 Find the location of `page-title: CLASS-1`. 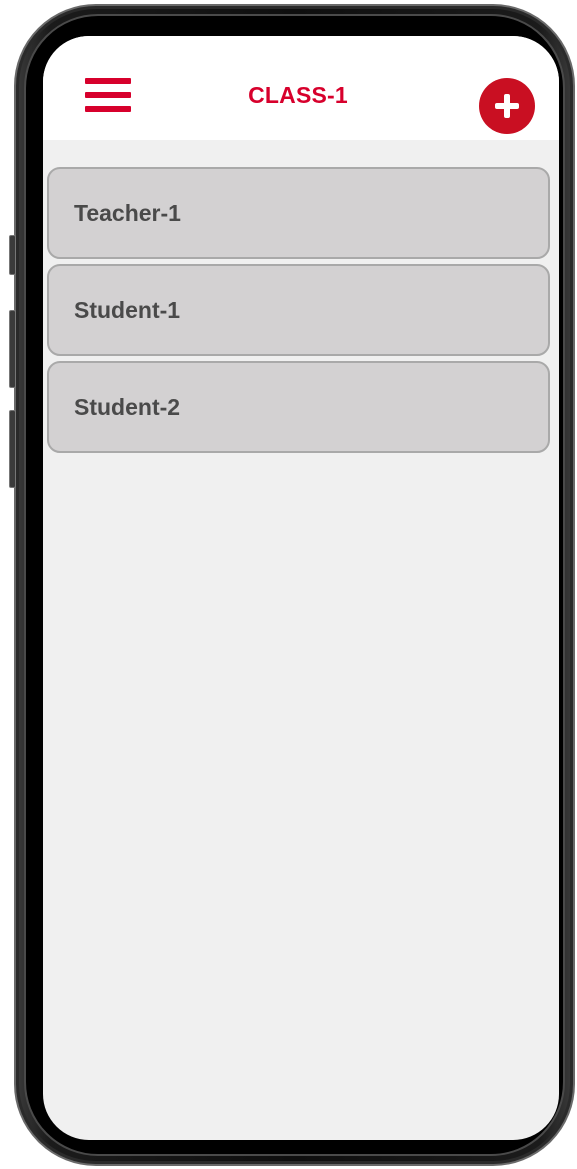

page-title: CLASS-1 is located at coordinates (298, 95).